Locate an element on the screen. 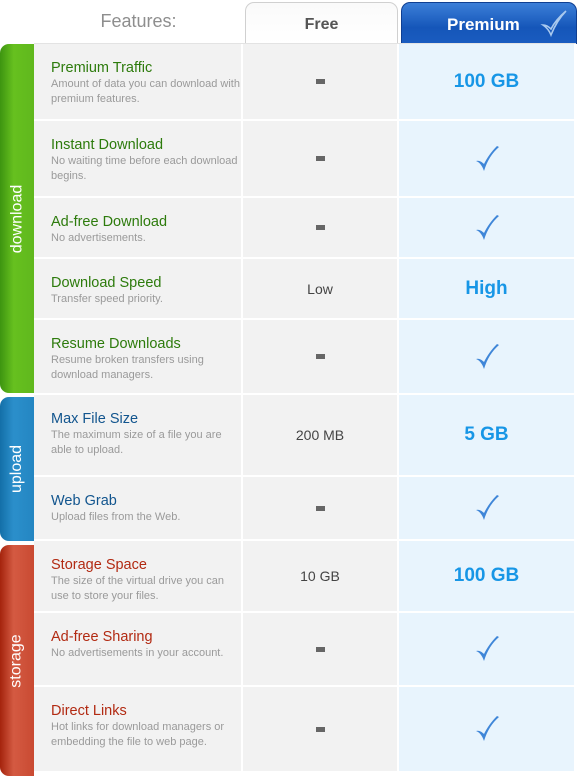 The width and height of the screenshot is (579, 781). feature-description: No advertisements in your account. is located at coordinates (137, 653).